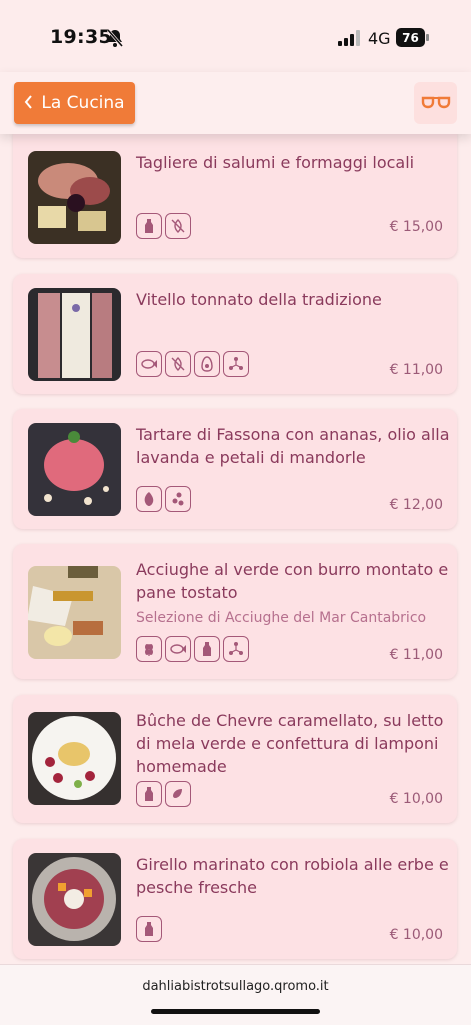  What do you see at coordinates (235, 986) in the screenshot?
I see `url-display: dahliabistrotsullago.qromo.it` at bounding box center [235, 986].